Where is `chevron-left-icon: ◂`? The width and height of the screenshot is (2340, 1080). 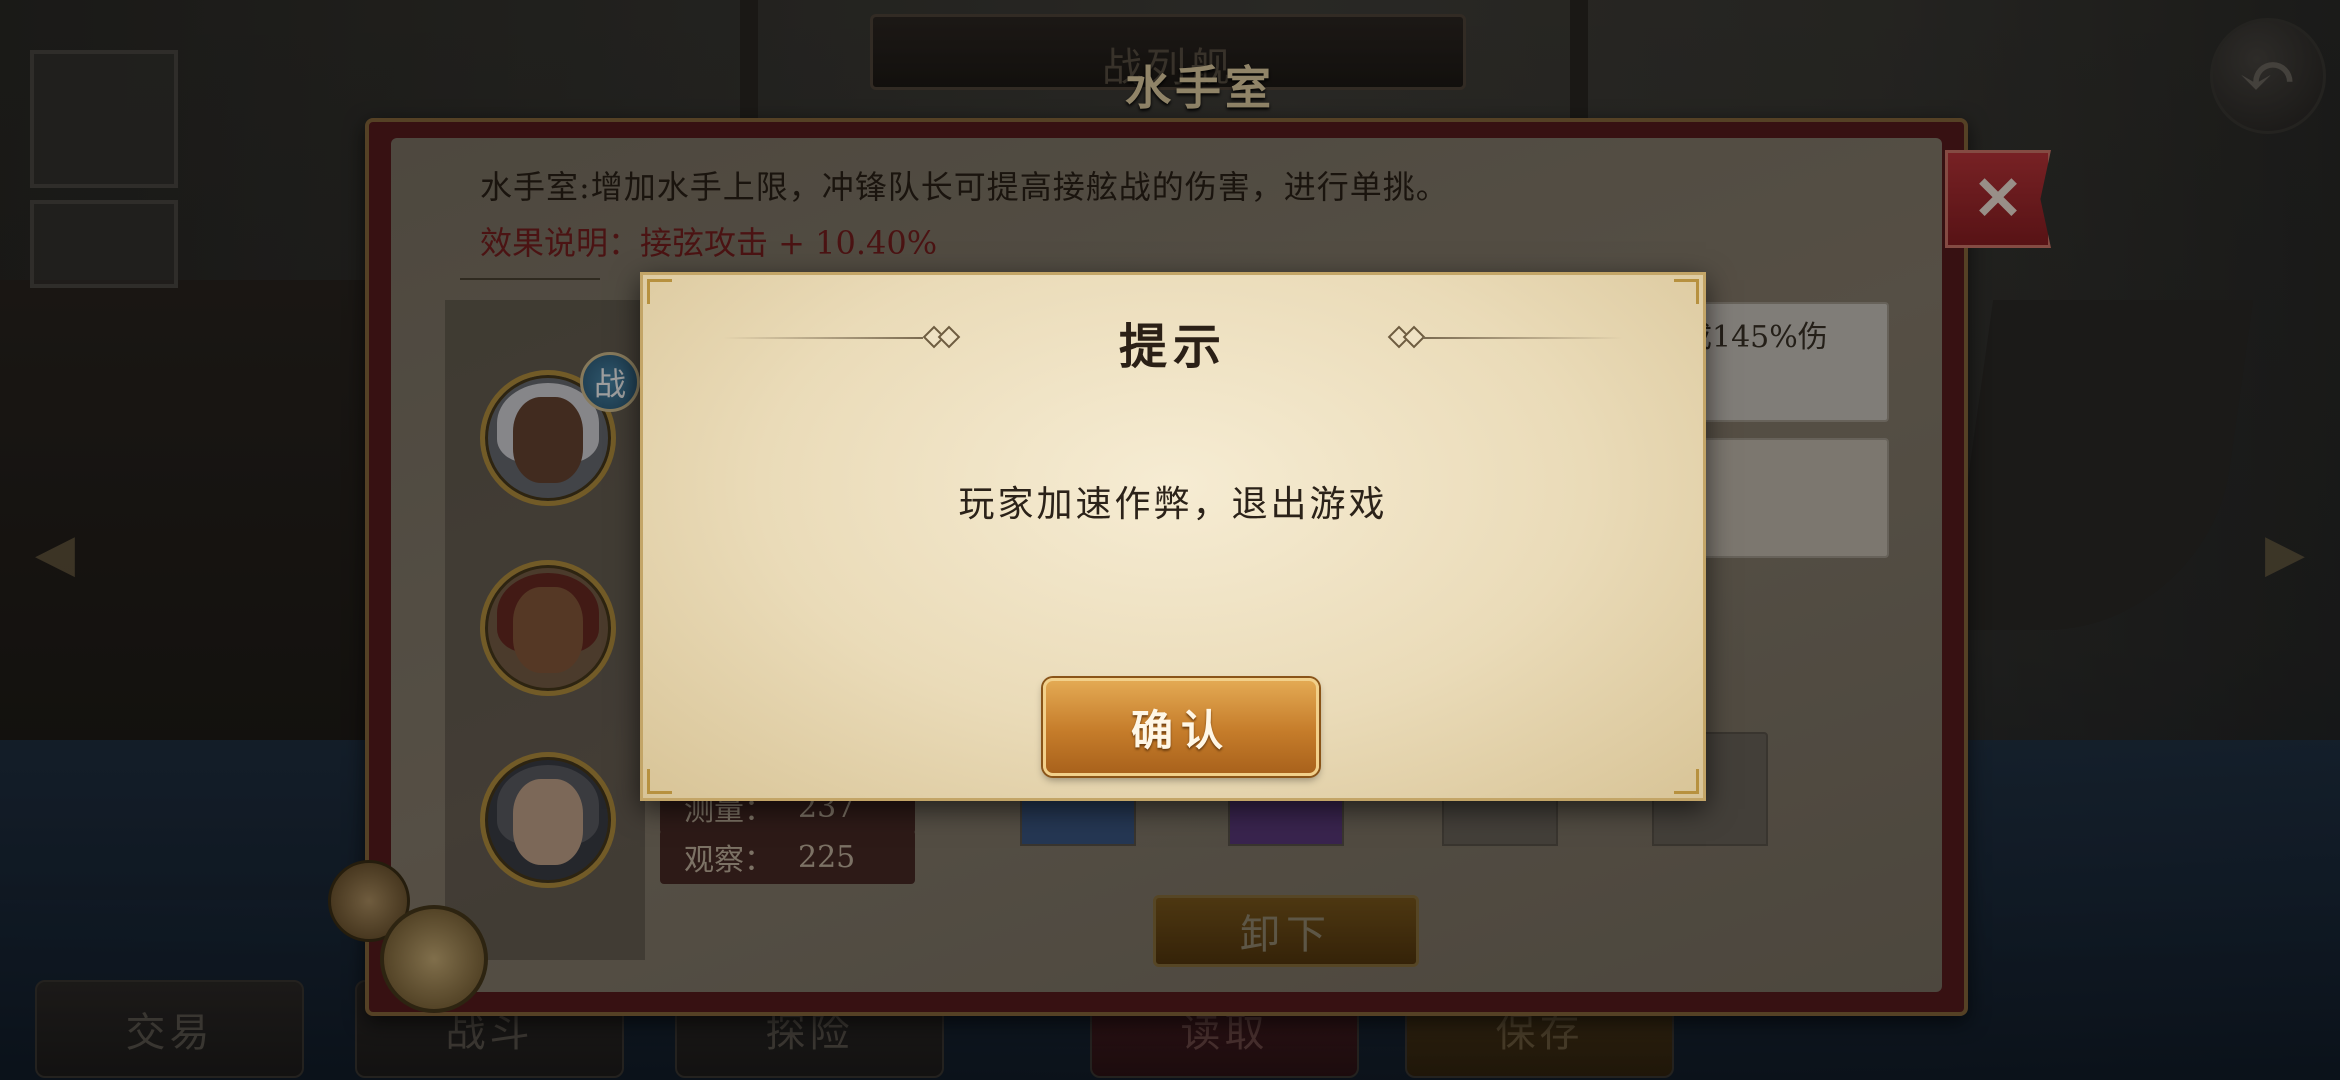 chevron-left-icon: ◂ is located at coordinates (55, 550).